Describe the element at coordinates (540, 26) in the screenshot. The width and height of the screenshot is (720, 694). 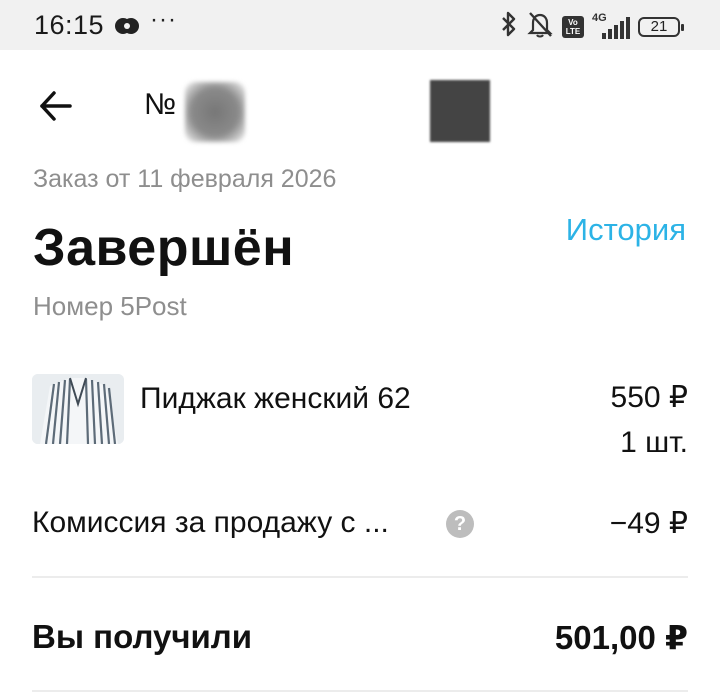
I see `bell-off-icon` at that location.